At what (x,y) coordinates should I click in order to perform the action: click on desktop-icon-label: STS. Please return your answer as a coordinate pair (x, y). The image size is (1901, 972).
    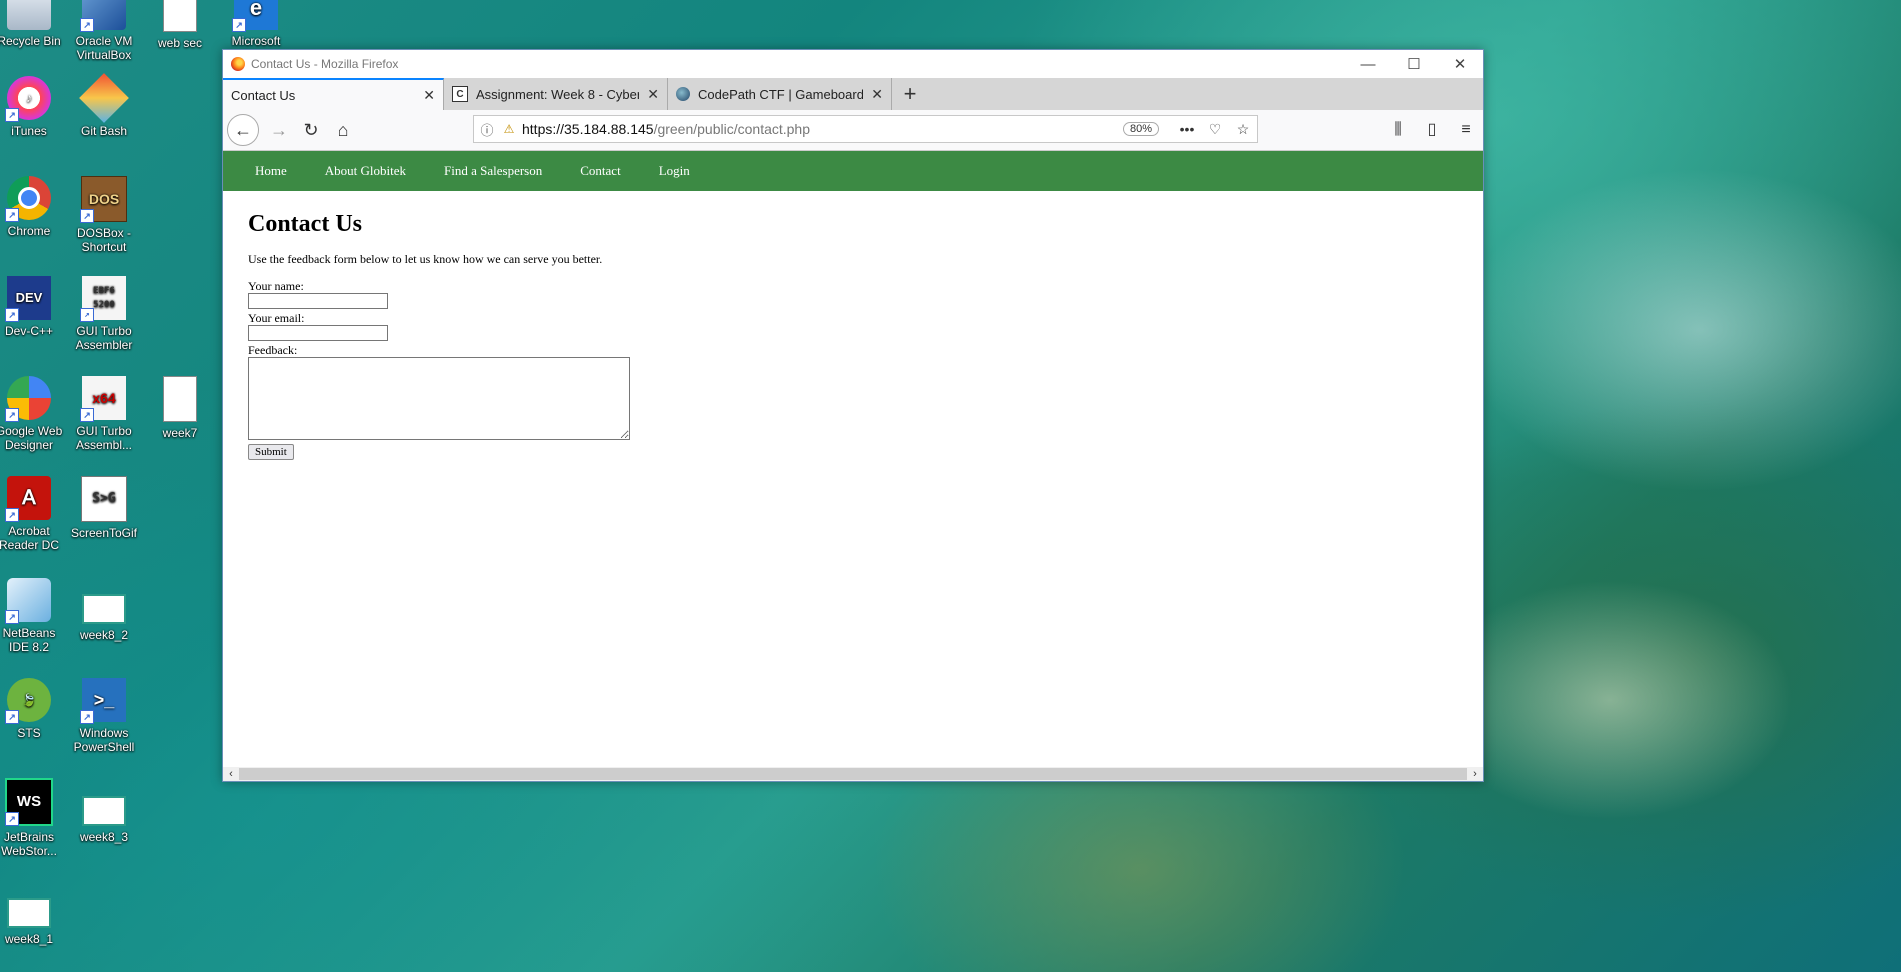
    Looking at the image, I should click on (29, 733).